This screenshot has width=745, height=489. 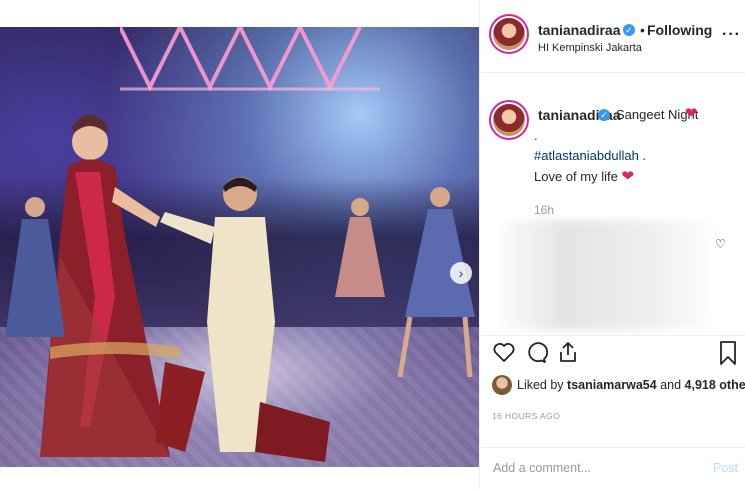 What do you see at coordinates (586, 155) in the screenshot?
I see `hashtag-link: #atlastaniabdullah` at bounding box center [586, 155].